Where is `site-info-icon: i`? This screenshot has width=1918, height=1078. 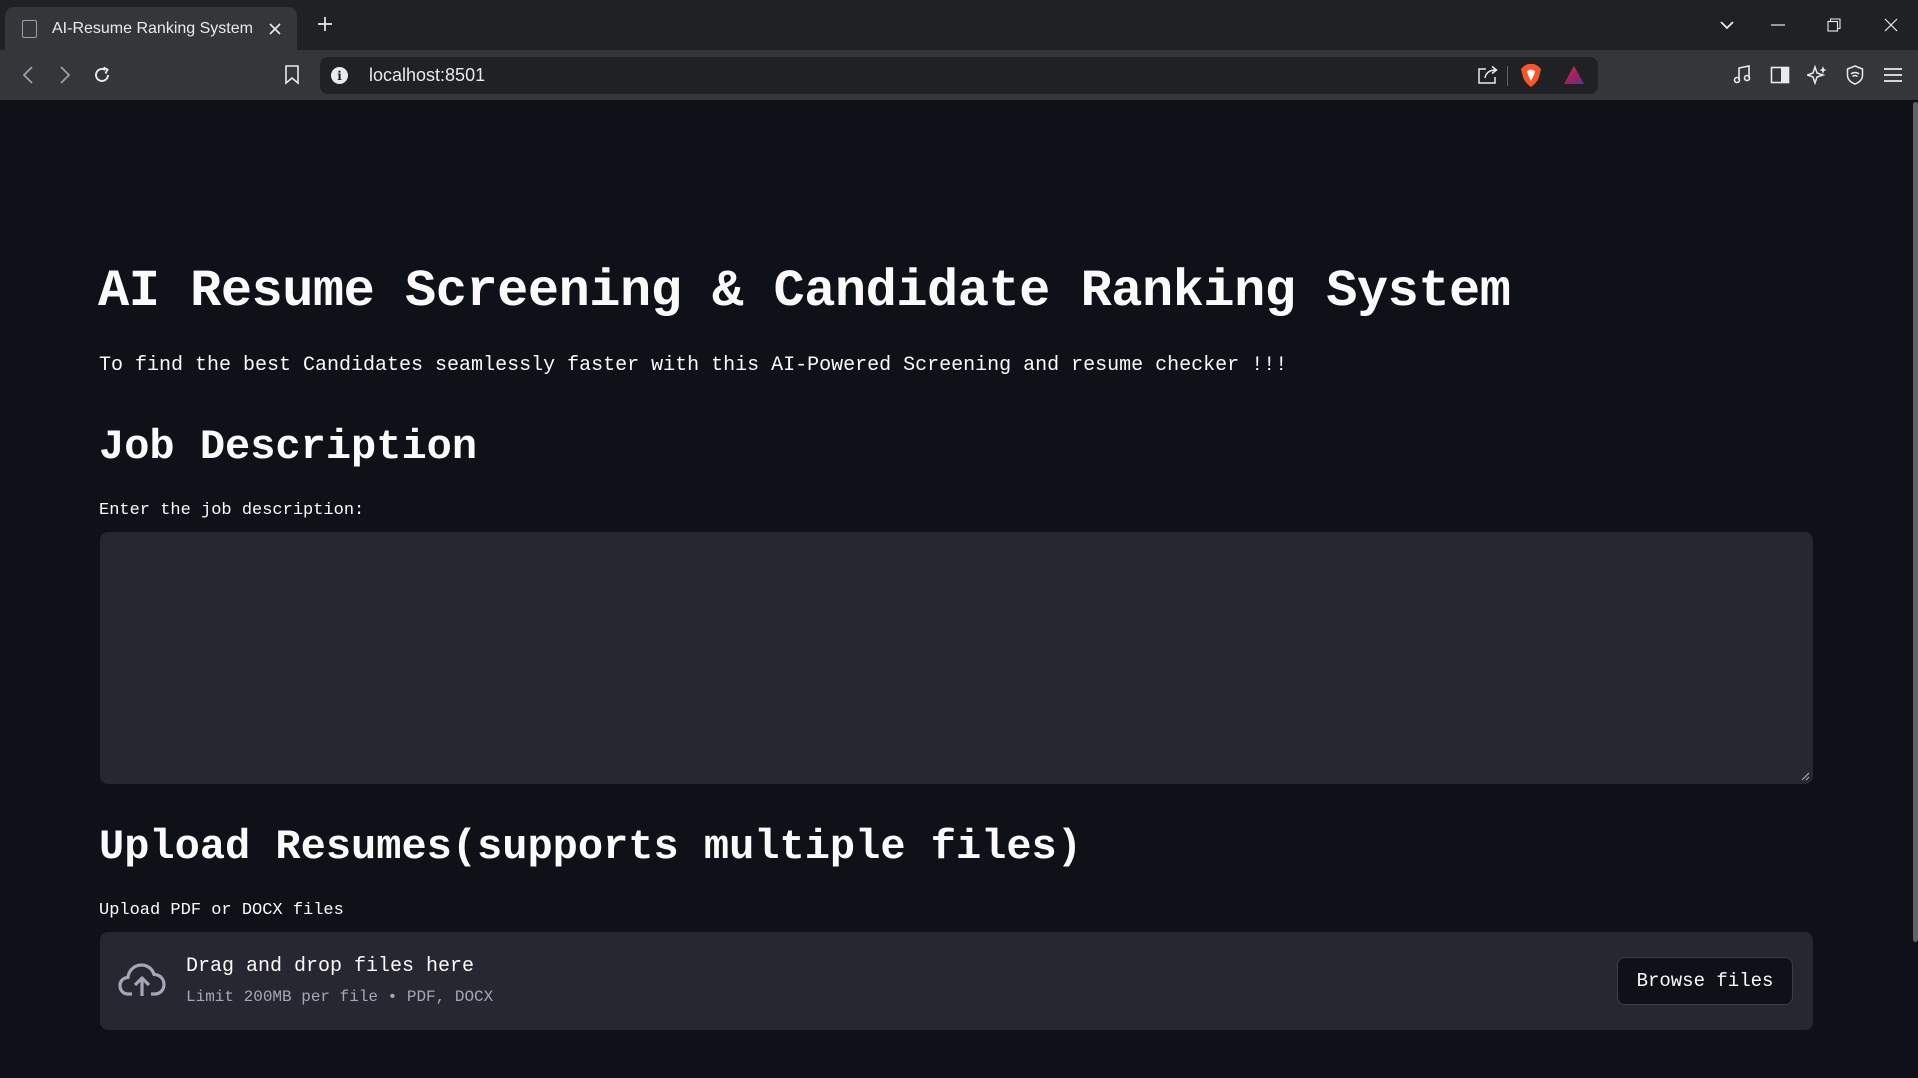 site-info-icon: i is located at coordinates (339, 75).